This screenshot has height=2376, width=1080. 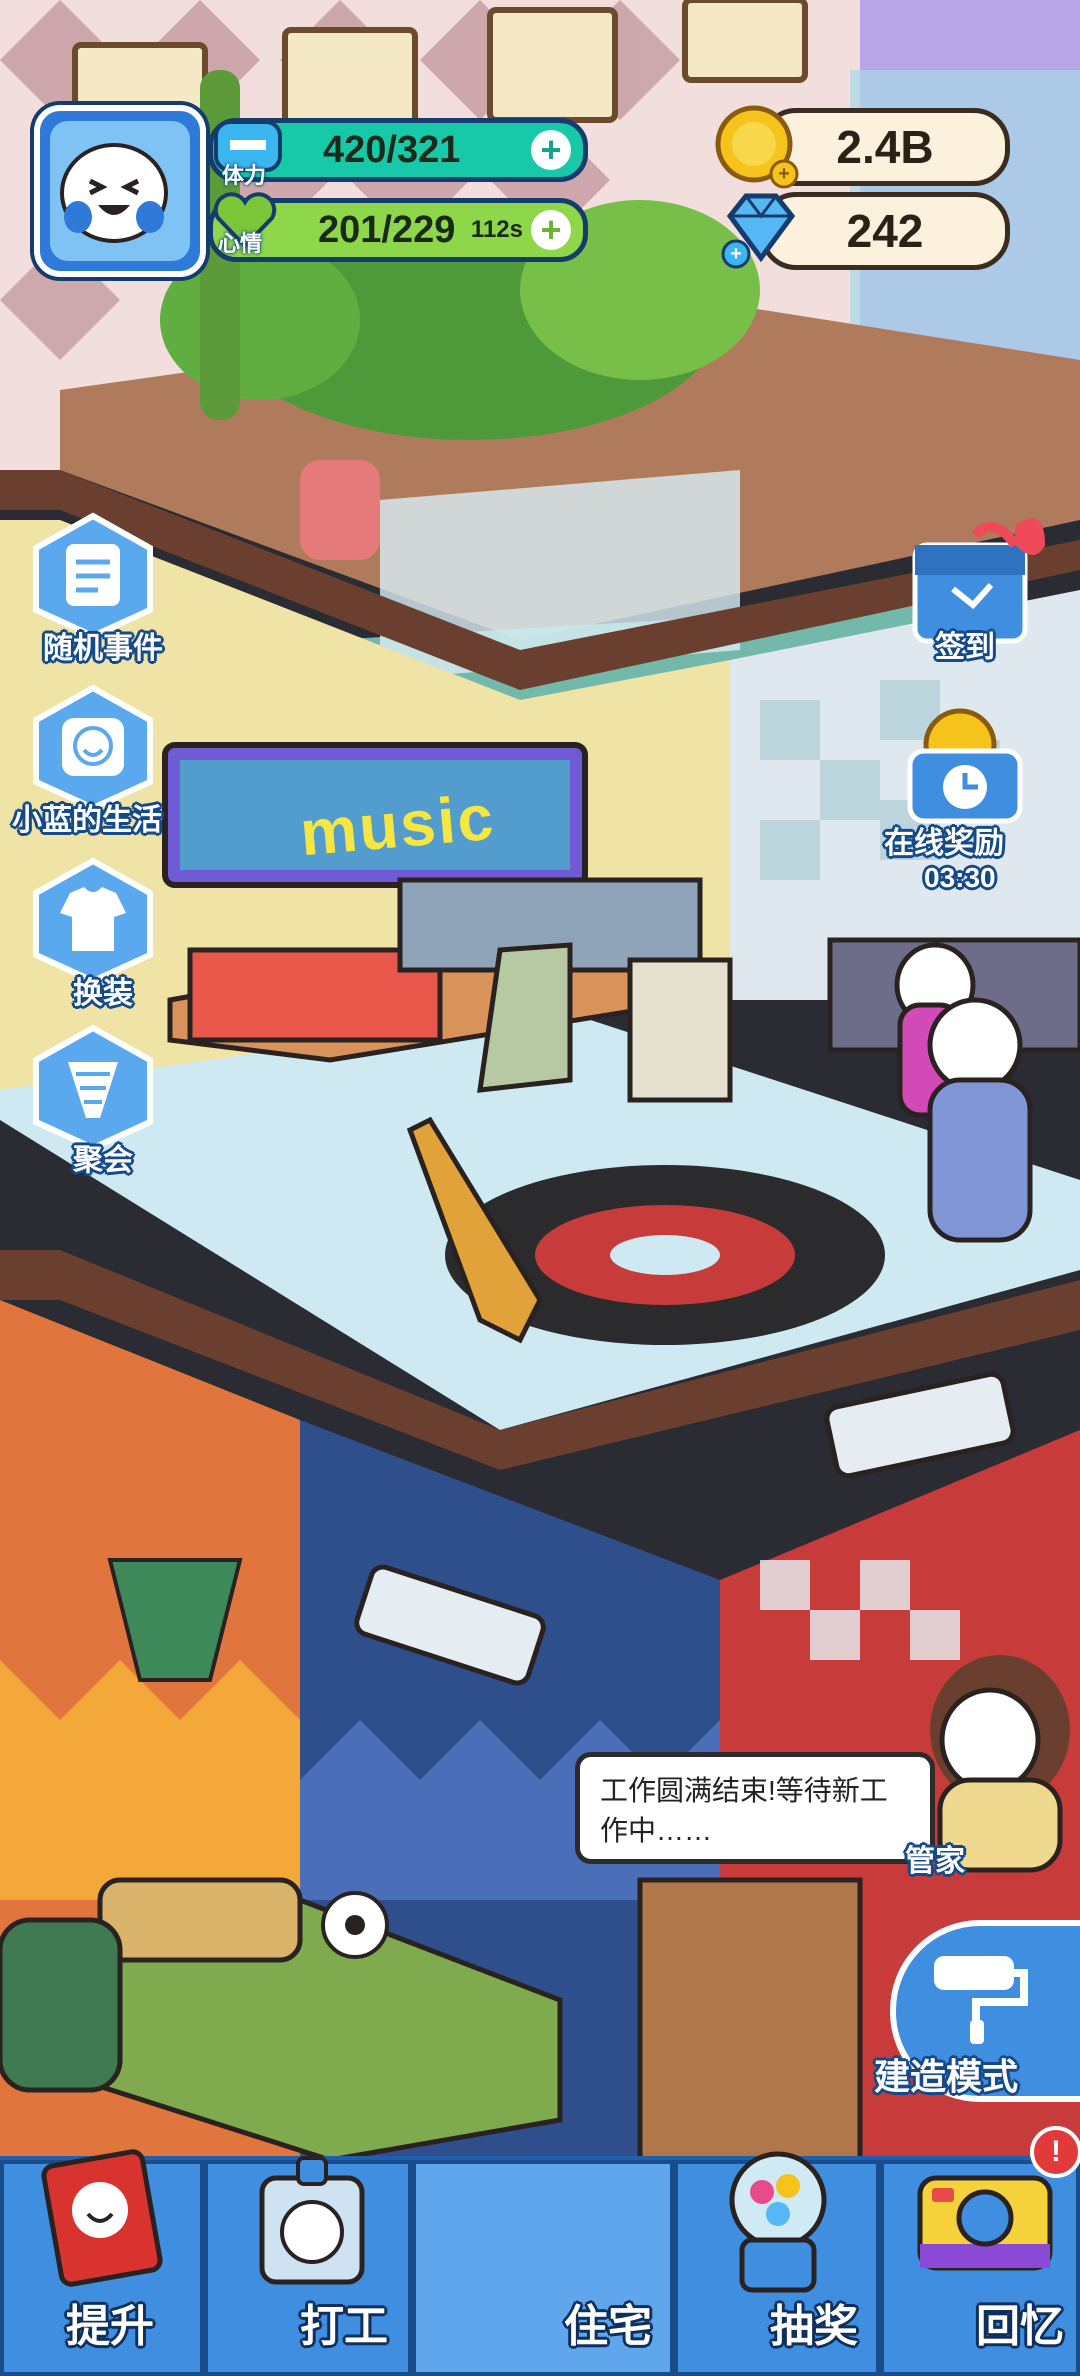 What do you see at coordinates (885, 231) in the screenshot?
I see `gem-value: 242` at bounding box center [885, 231].